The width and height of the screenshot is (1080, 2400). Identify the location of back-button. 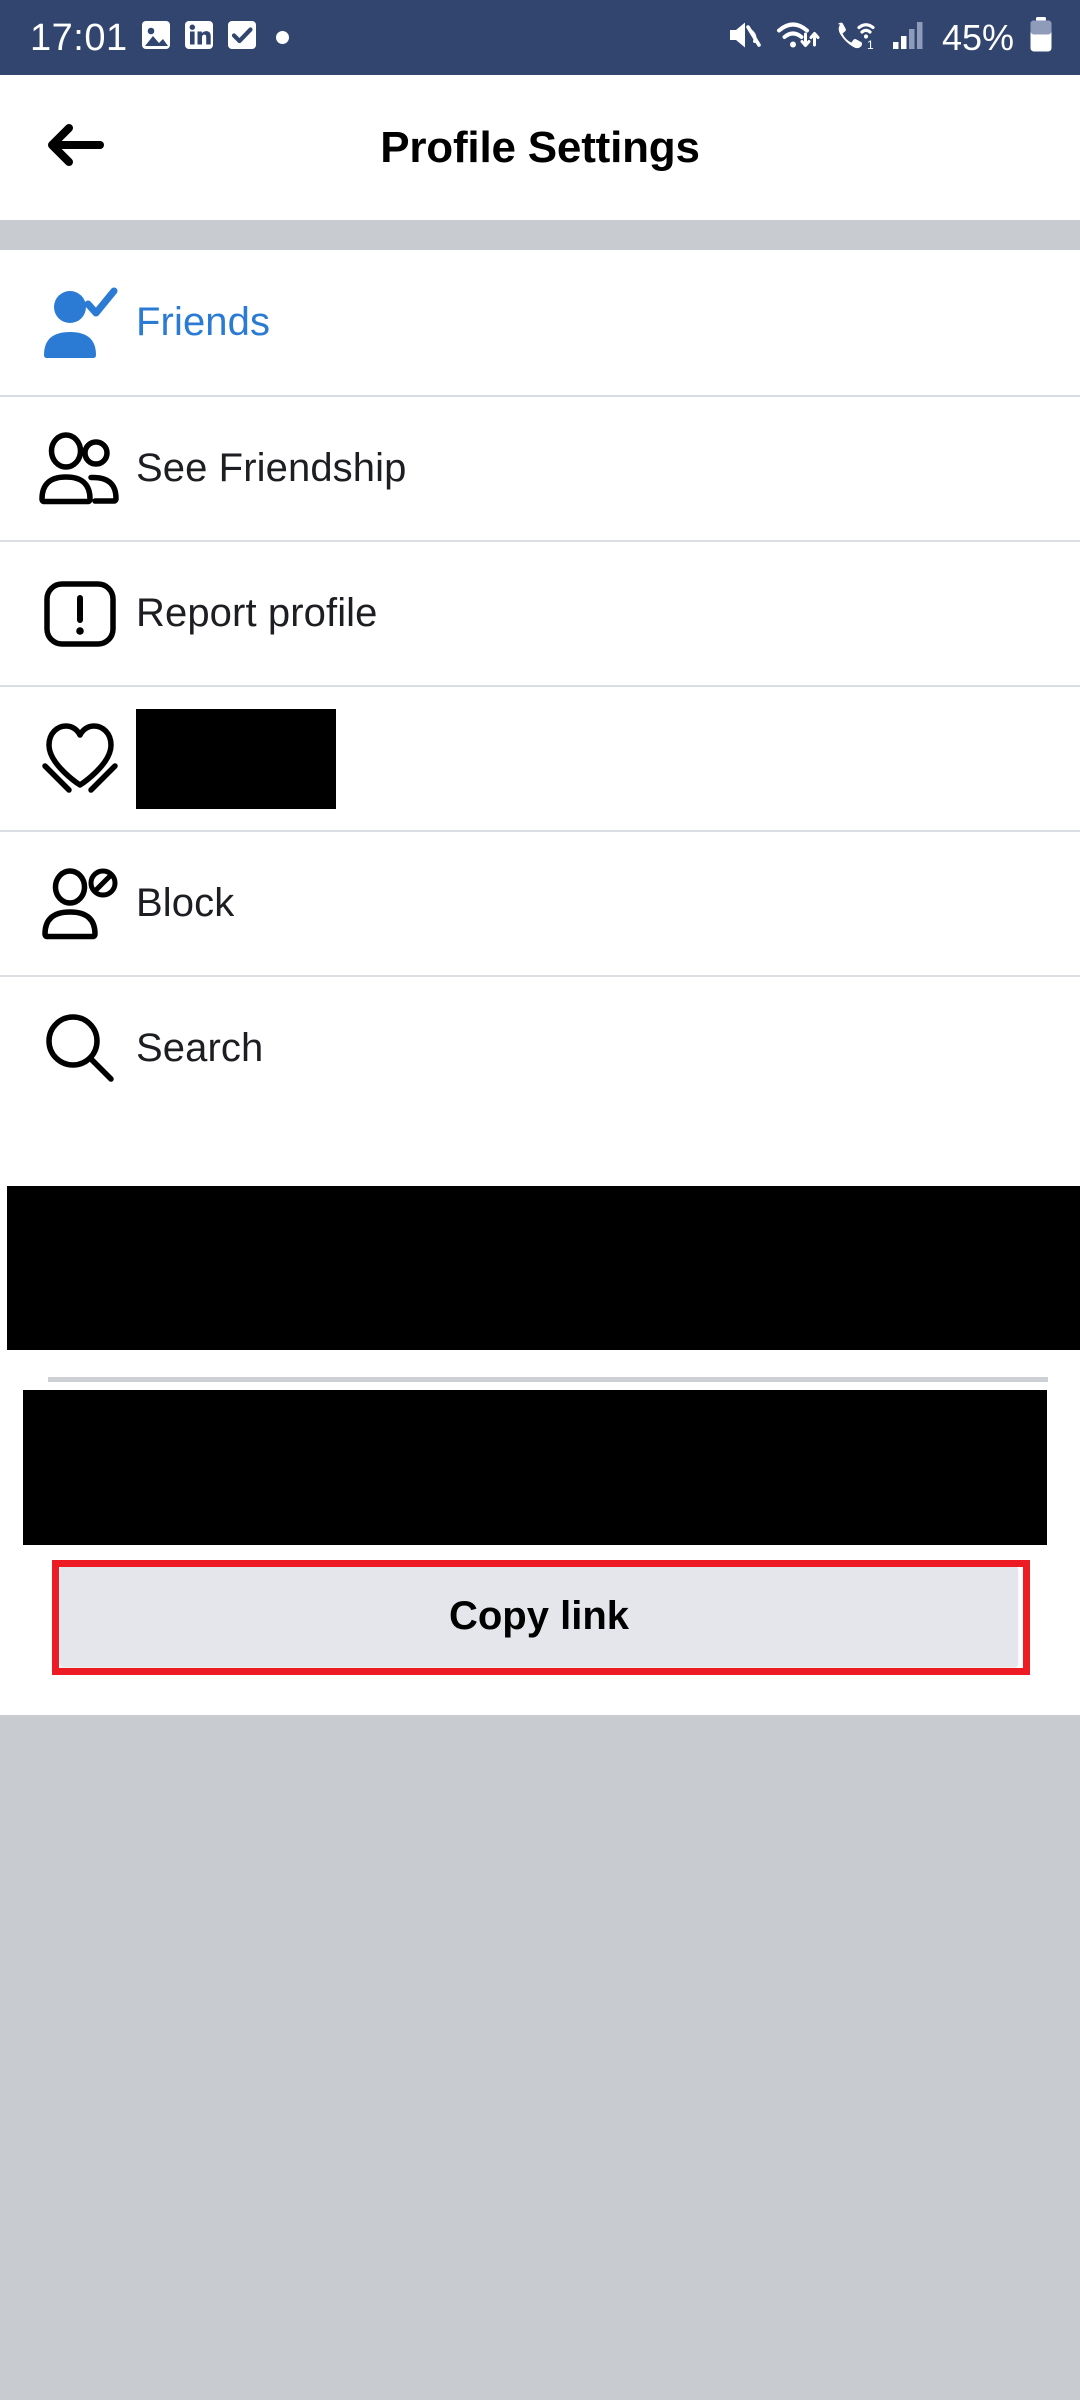
(75, 148).